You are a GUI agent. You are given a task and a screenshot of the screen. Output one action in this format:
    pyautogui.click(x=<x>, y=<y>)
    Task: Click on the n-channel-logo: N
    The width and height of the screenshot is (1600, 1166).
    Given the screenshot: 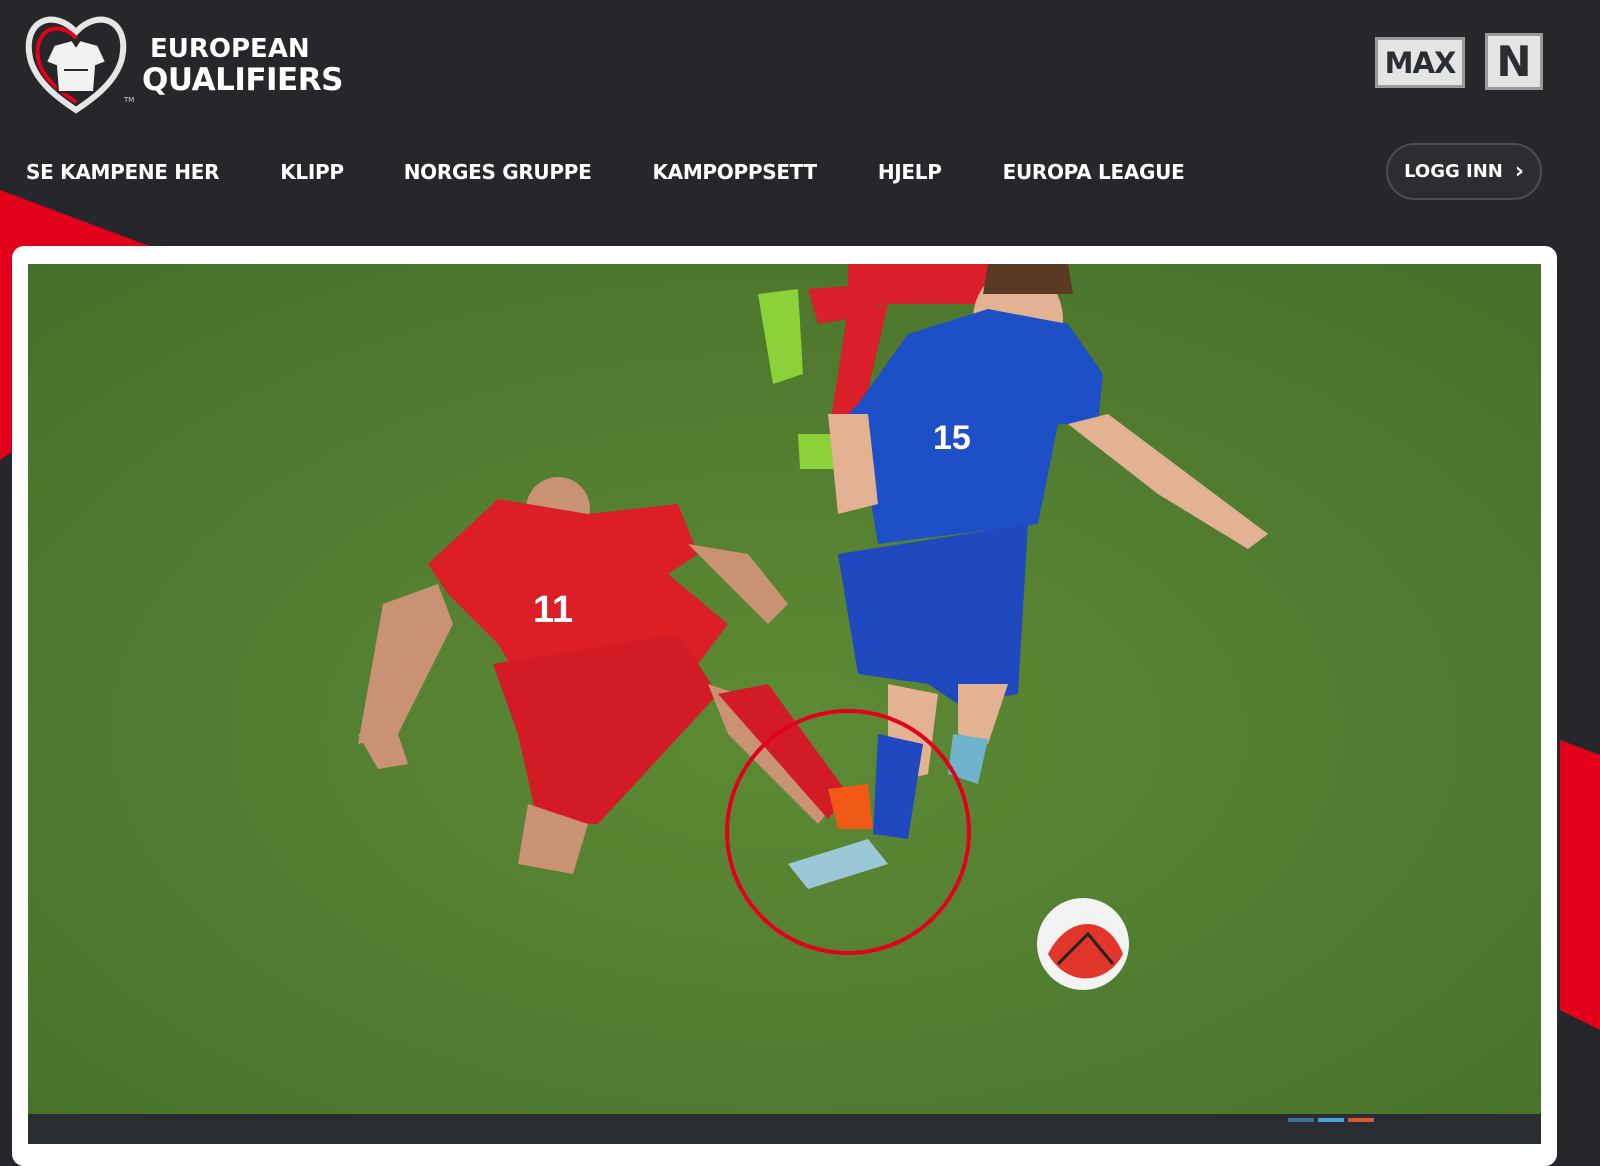 What is the action you would take?
    pyautogui.click(x=1514, y=61)
    